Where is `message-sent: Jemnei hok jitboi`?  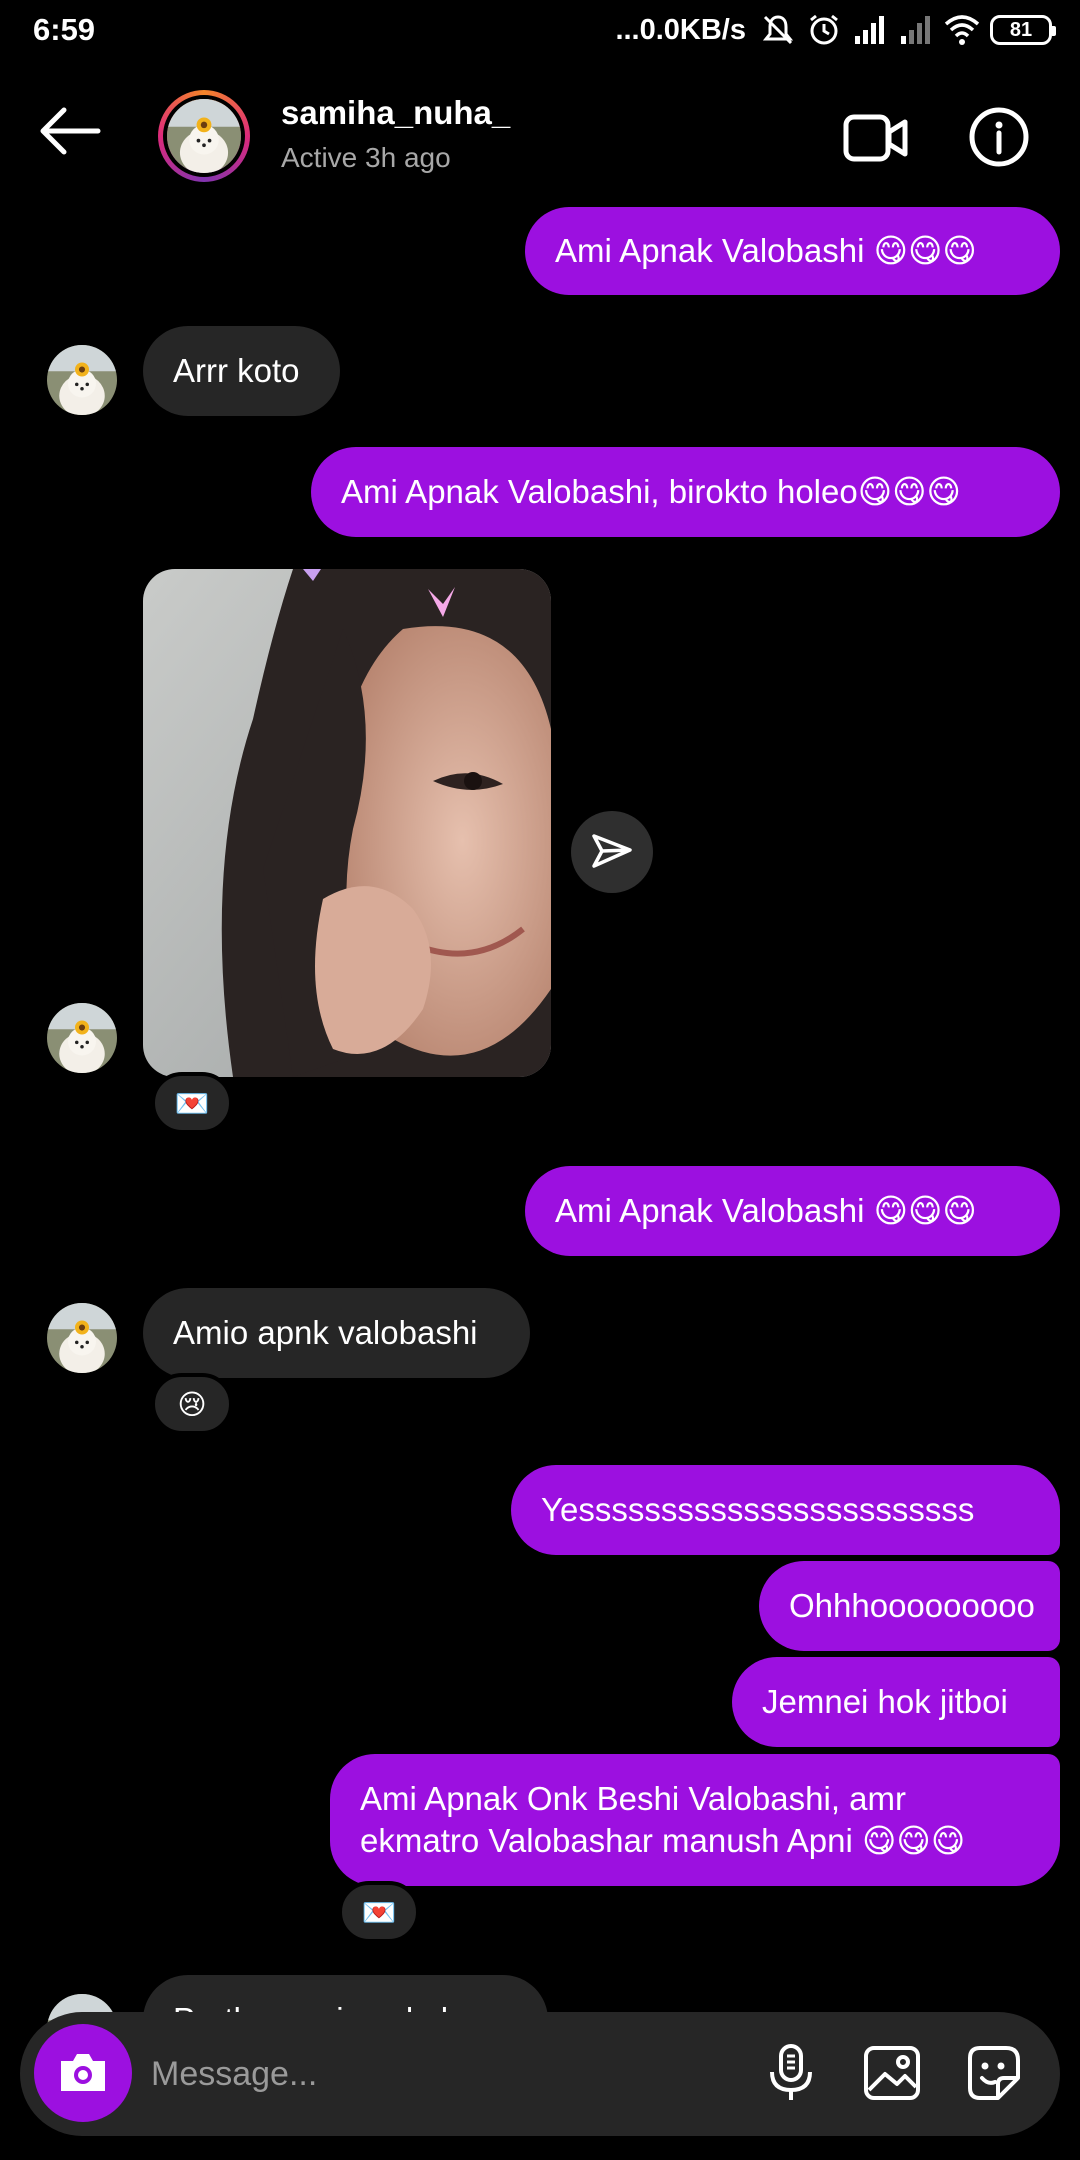
message-sent: Jemnei hok jitboi is located at coordinates (896, 1702).